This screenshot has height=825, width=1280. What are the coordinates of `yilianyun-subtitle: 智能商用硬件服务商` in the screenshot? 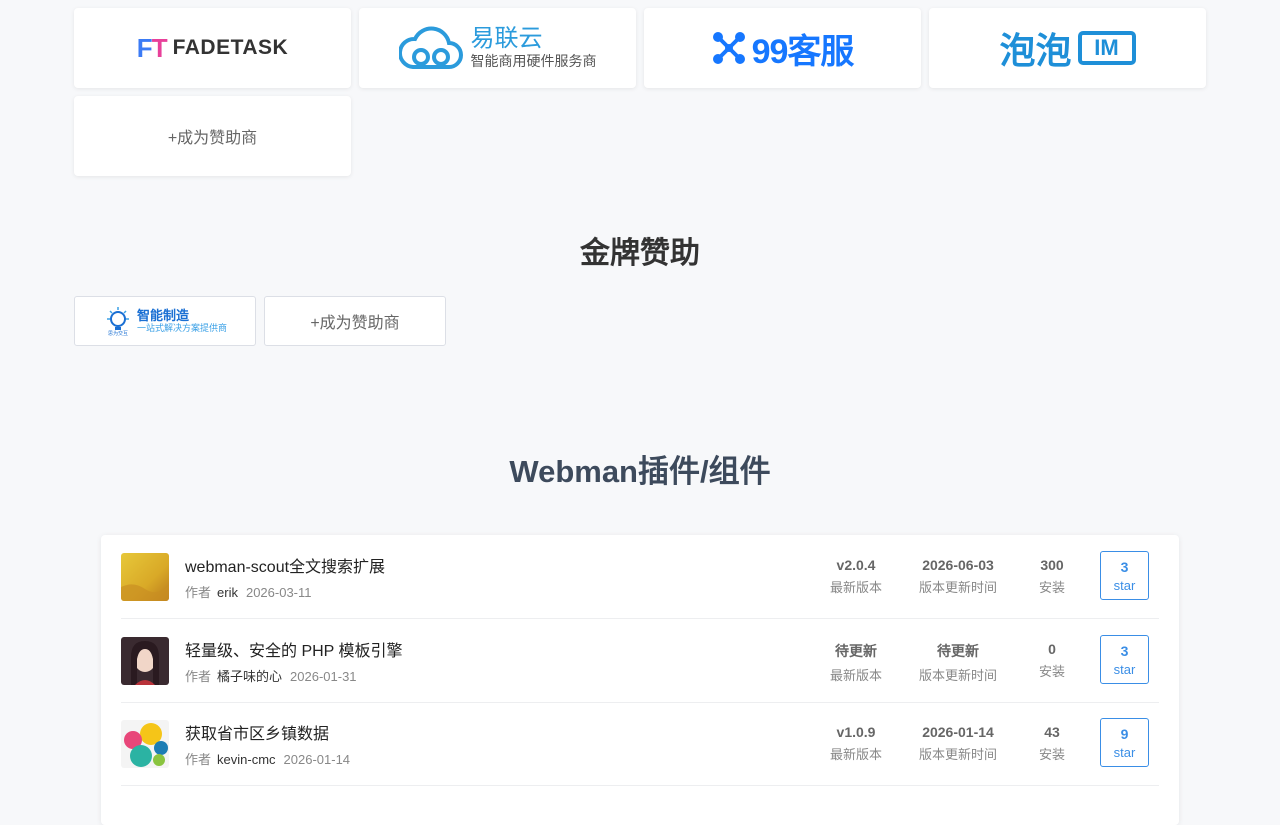 It's located at (533, 61).